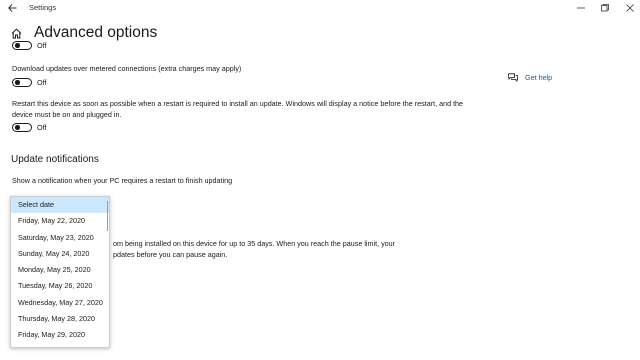 The width and height of the screenshot is (640, 360). Describe the element at coordinates (605, 8) in the screenshot. I see `maximize-icon` at that location.